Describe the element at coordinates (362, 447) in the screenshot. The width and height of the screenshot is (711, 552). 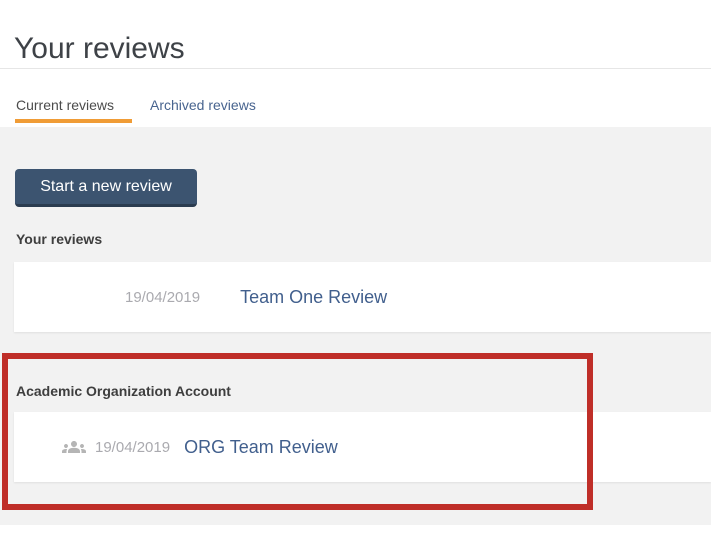
I see `review-row-org-team: 19/04/2019 ORG Team Review` at that location.